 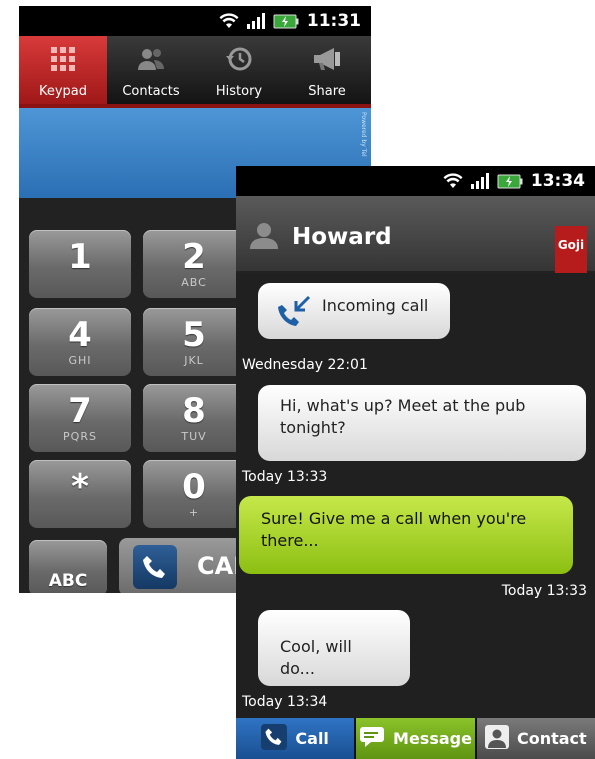 I want to click on status-time: 13:34, so click(x=557, y=181).